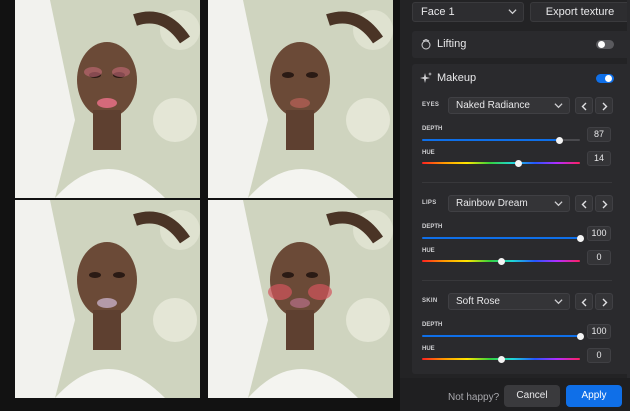 This screenshot has height=411, width=630. What do you see at coordinates (438, 12) in the screenshot?
I see `face-select-value: Face 1` at bounding box center [438, 12].